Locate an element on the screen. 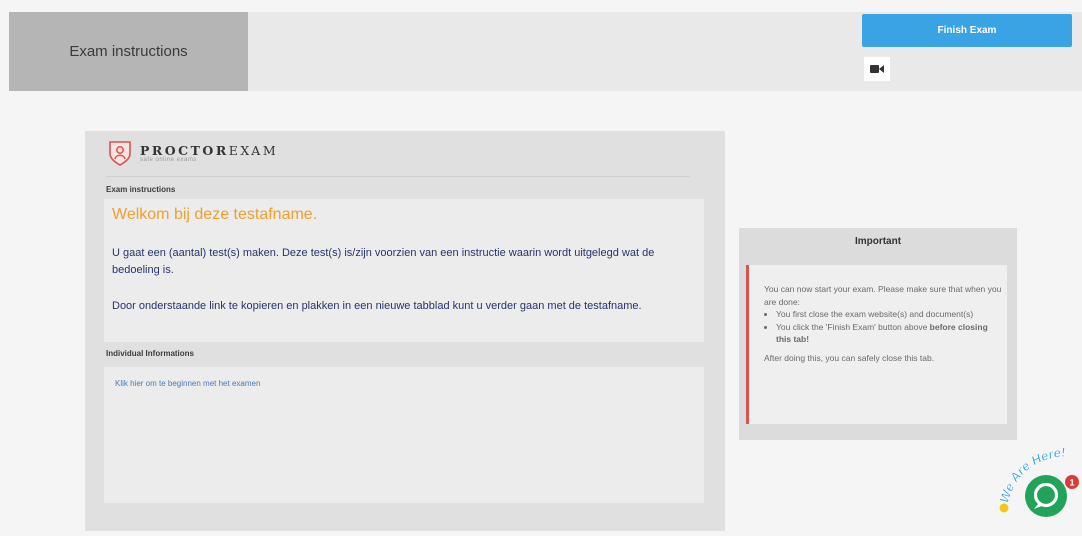 The width and height of the screenshot is (1082, 536). tab-exam-instructions: Exam instructions is located at coordinates (128, 51).